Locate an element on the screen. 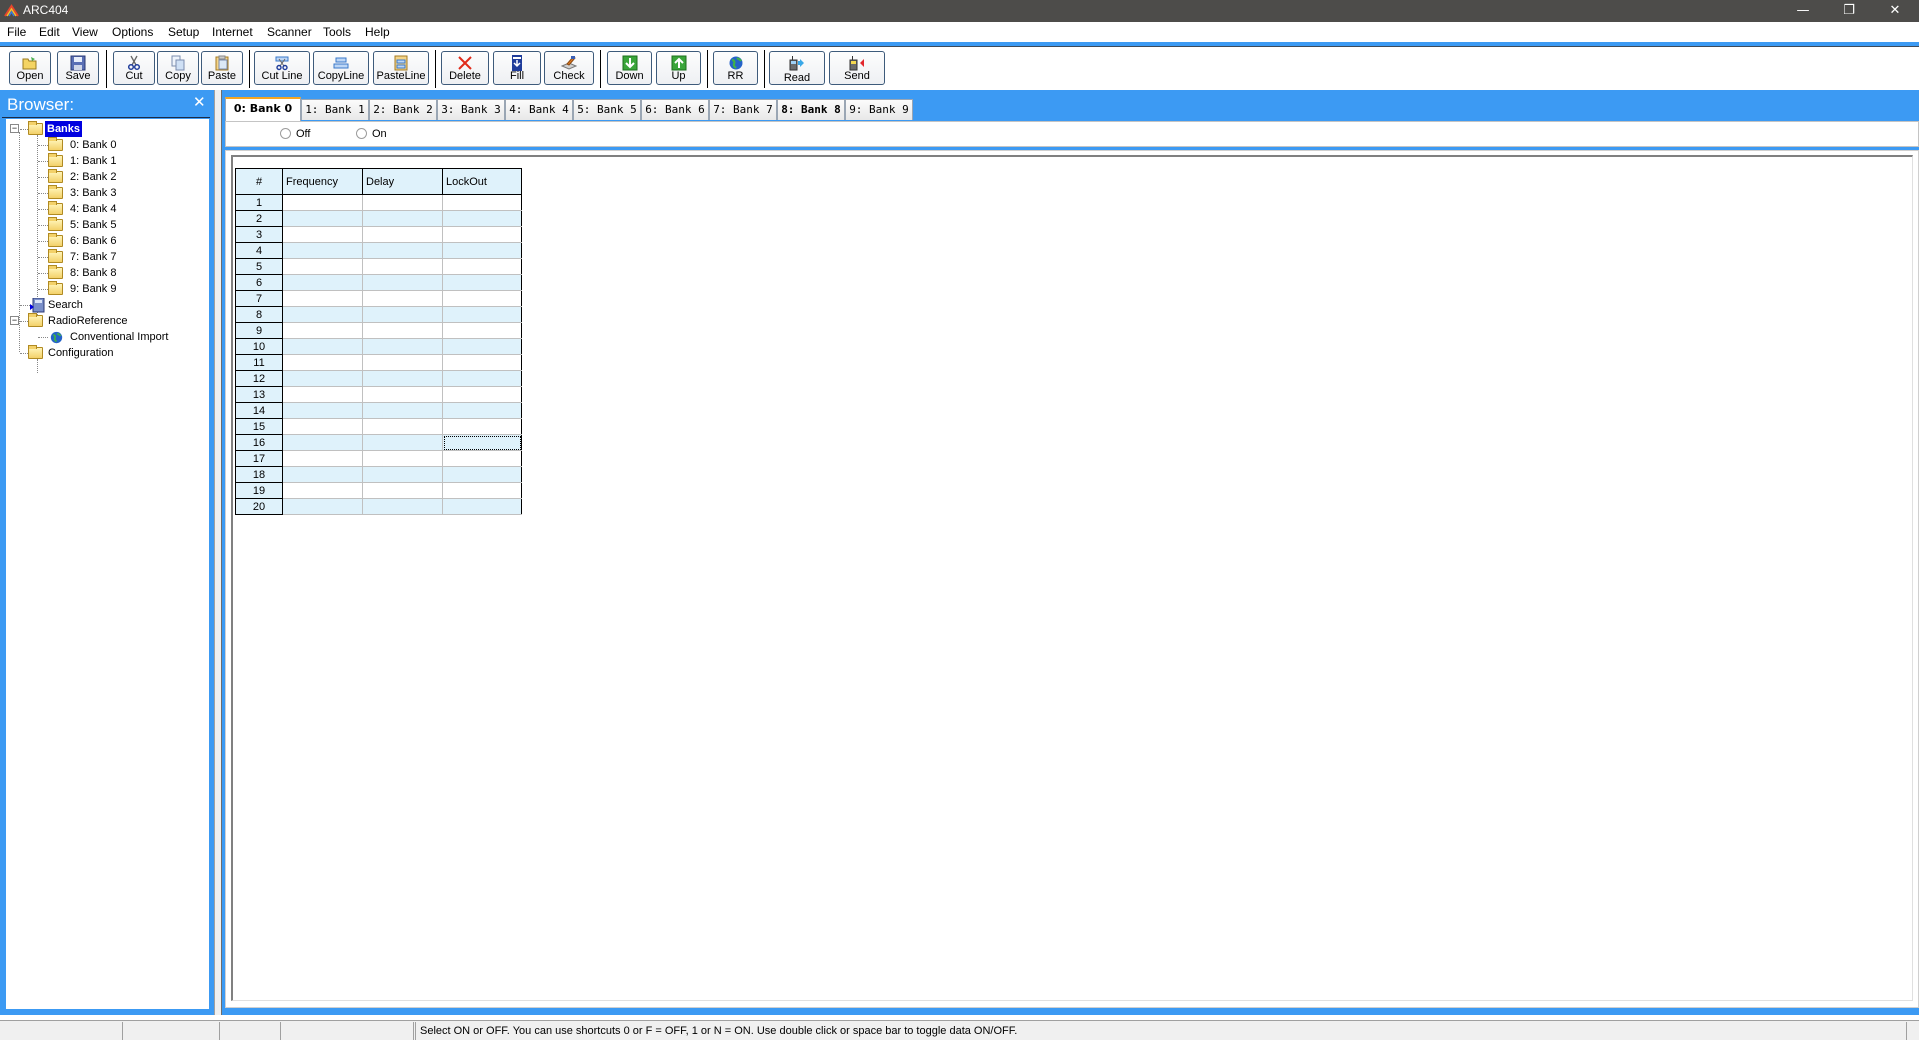 This screenshot has height=1040, width=1919. row-number: 12 is located at coordinates (259, 378).